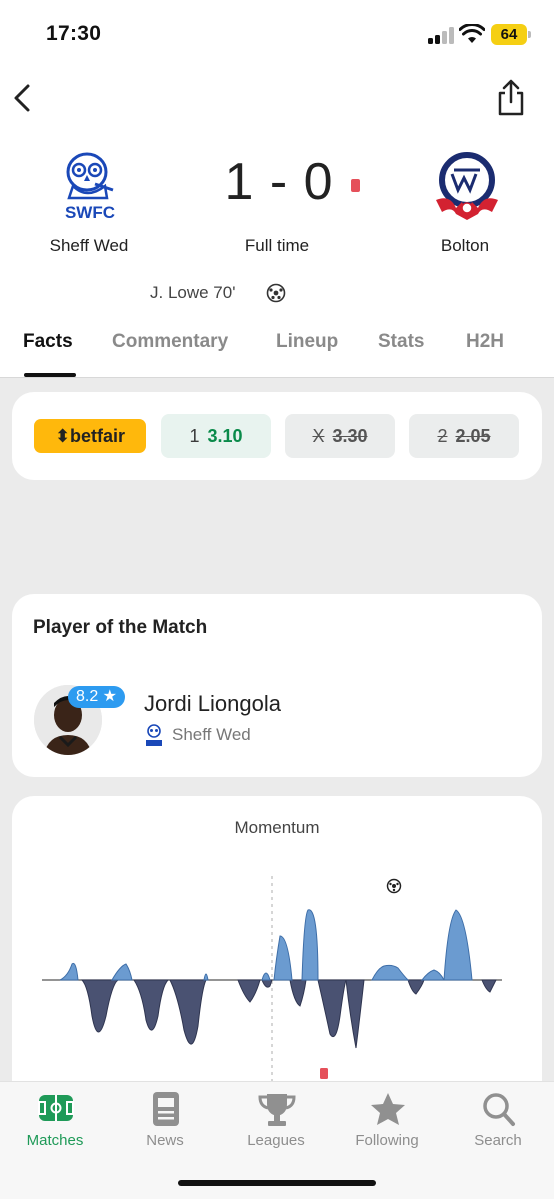 The width and height of the screenshot is (554, 1199). Describe the element at coordinates (465, 246) in the screenshot. I see `away-team-name: Bolton` at that location.